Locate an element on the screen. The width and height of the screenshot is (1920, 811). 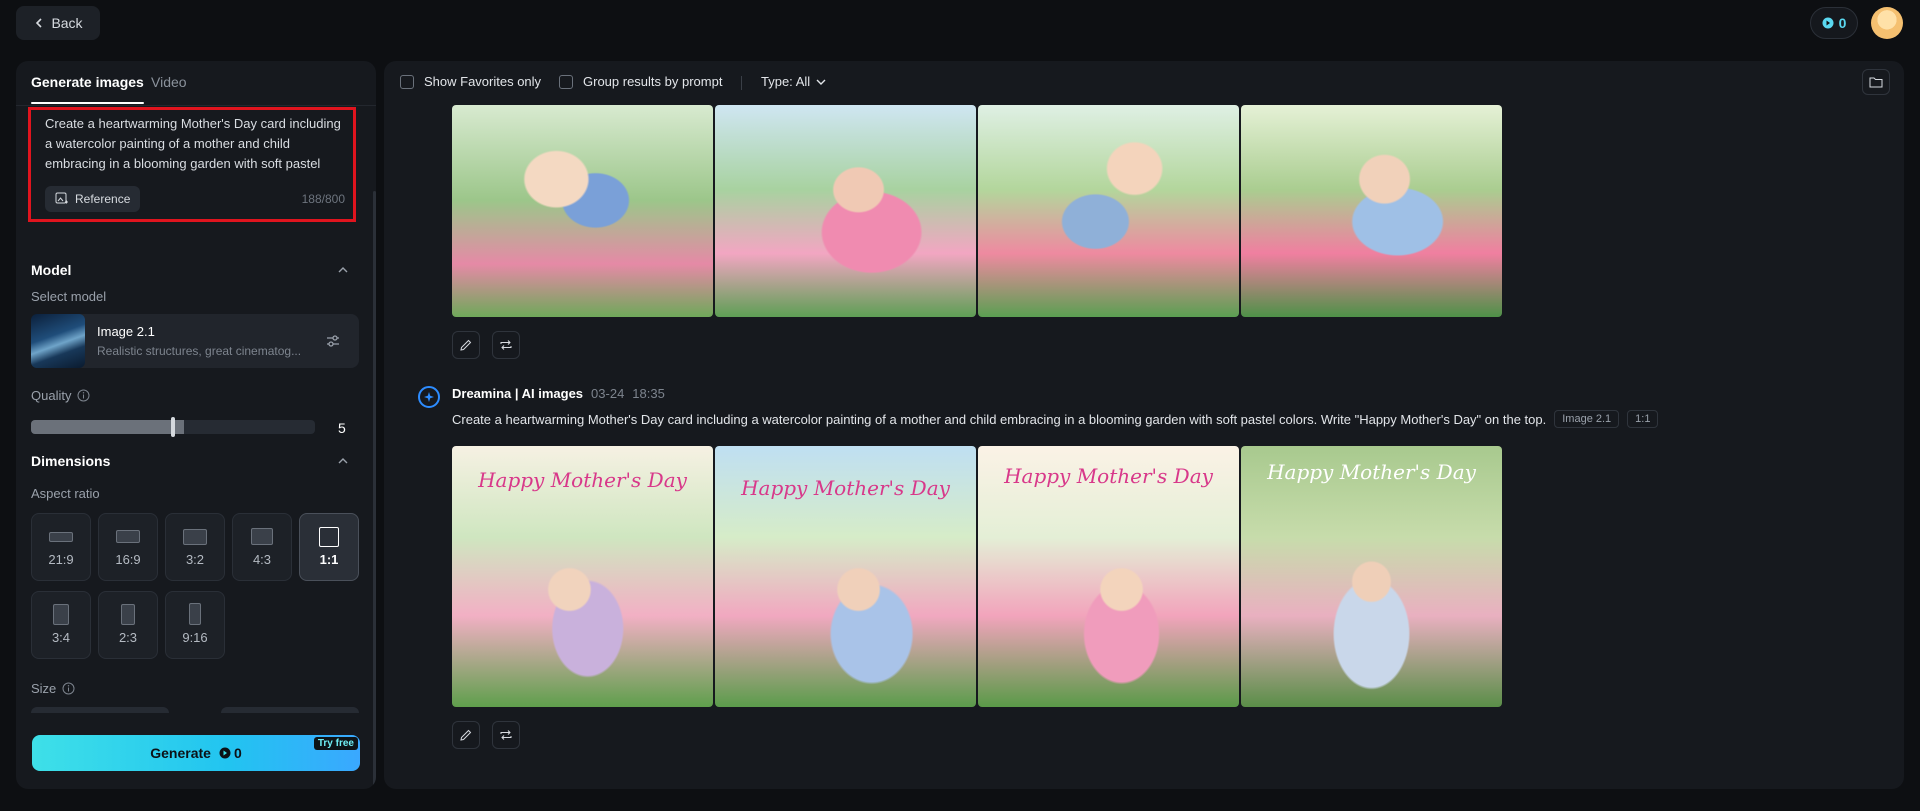
size-label: Size is located at coordinates (53, 688).